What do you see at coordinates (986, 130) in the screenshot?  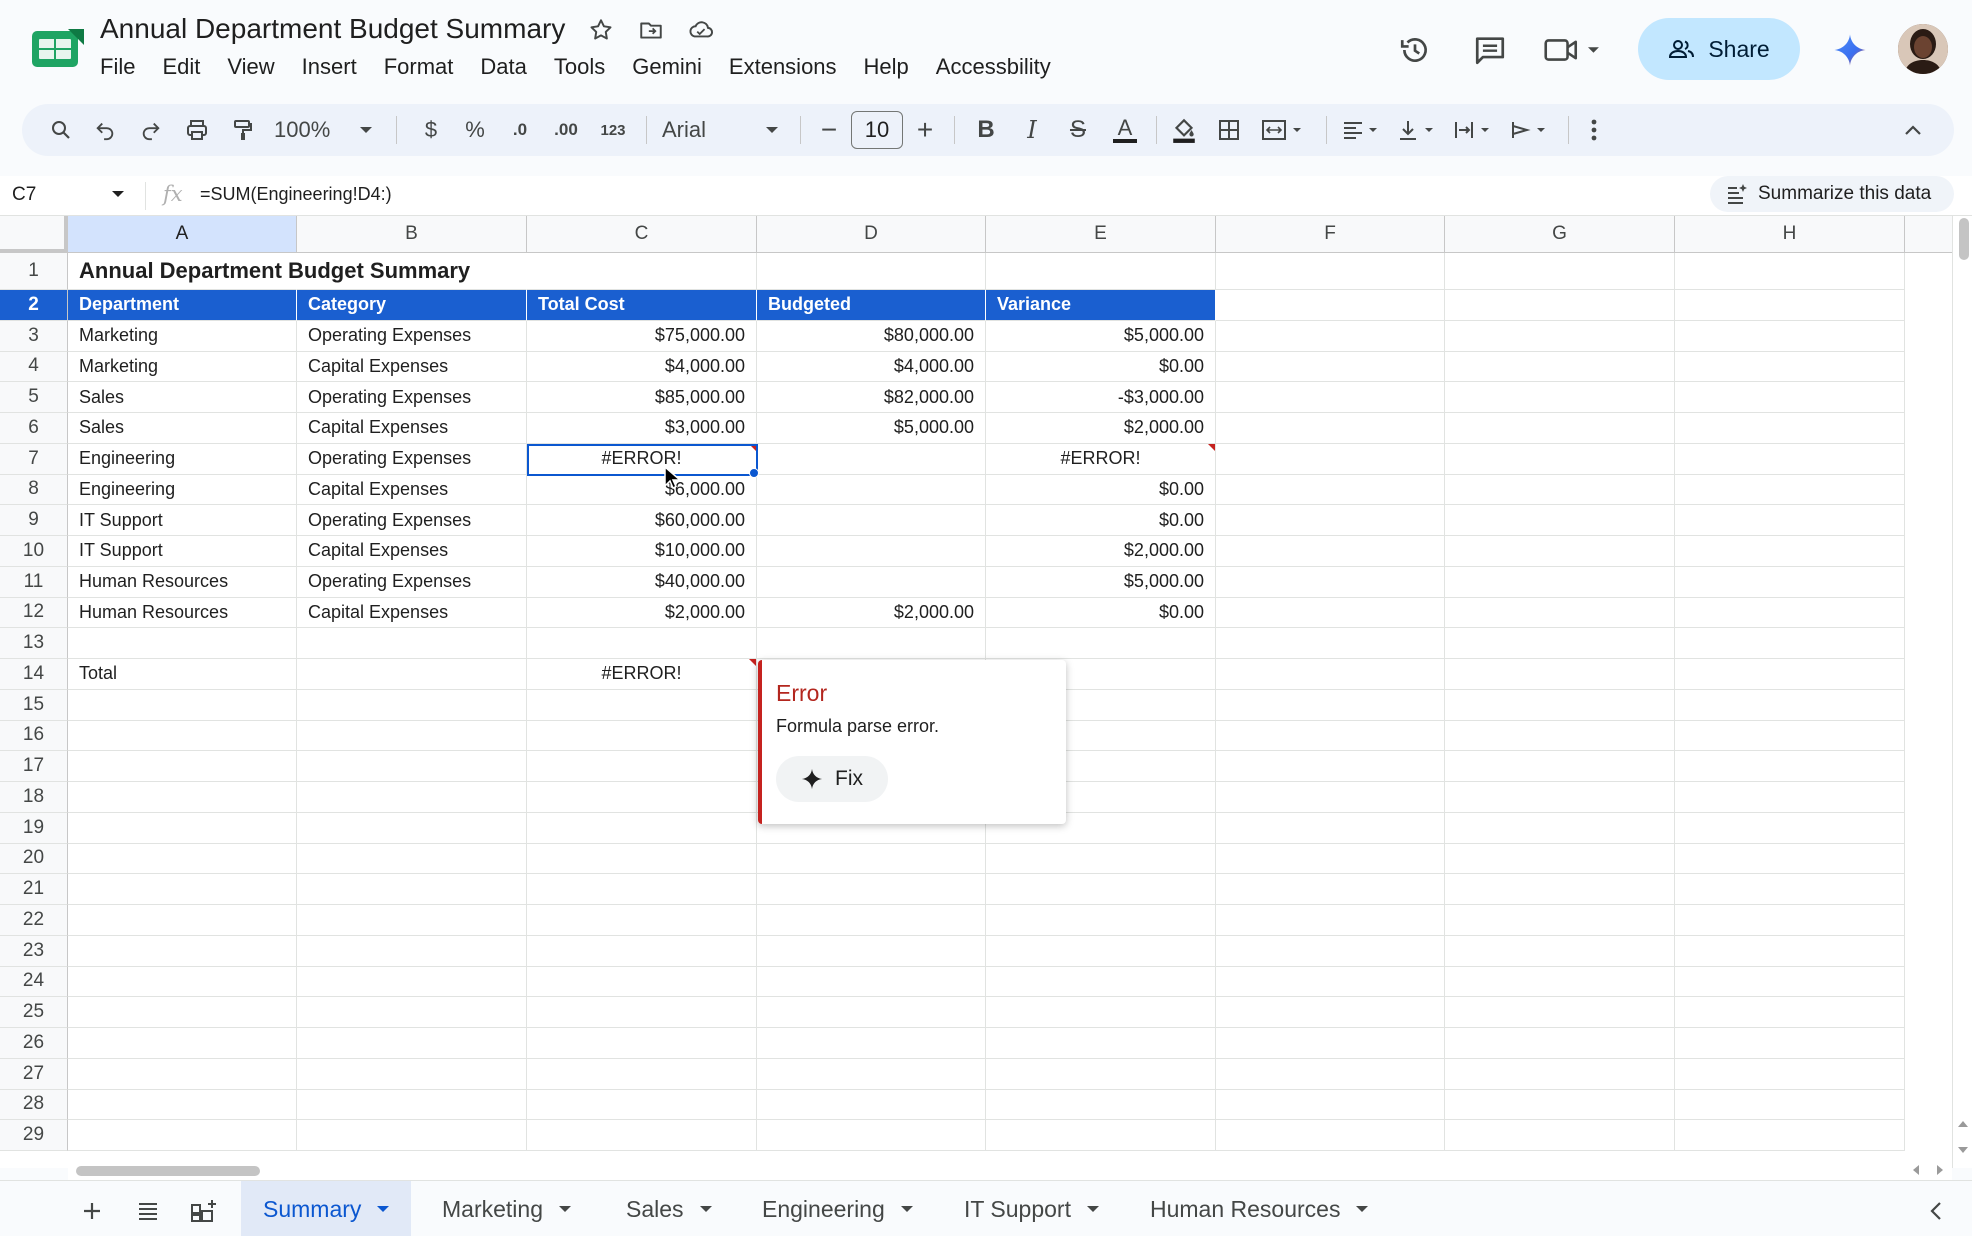 I see `bold-button: B` at bounding box center [986, 130].